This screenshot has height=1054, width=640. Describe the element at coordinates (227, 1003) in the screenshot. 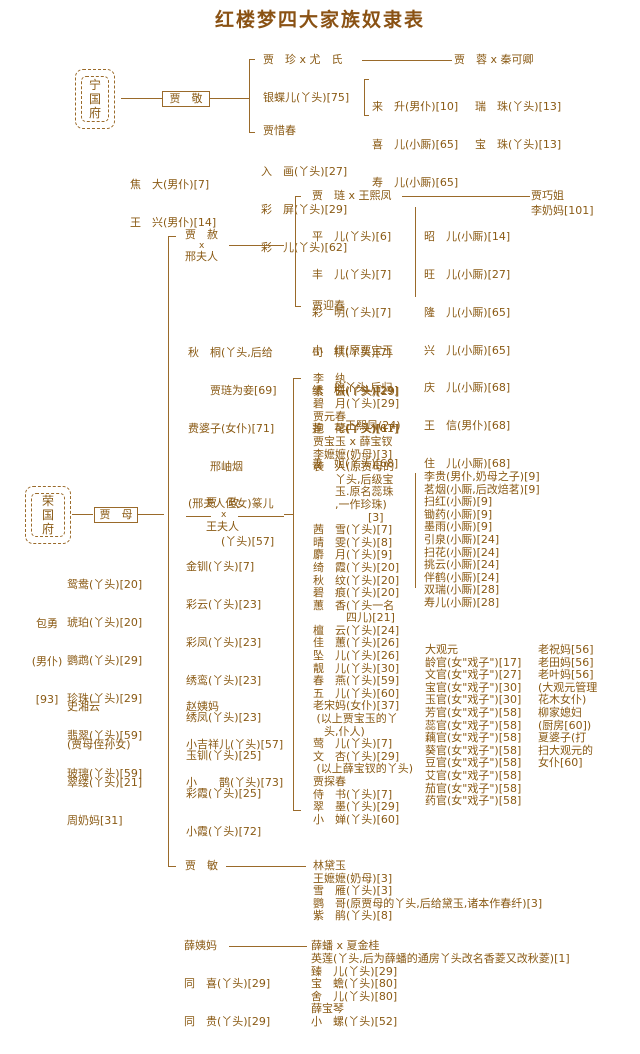

I see `xue-head-servants: 同 喜(丫头)[29] 同 贵(丫头)[29]` at that location.